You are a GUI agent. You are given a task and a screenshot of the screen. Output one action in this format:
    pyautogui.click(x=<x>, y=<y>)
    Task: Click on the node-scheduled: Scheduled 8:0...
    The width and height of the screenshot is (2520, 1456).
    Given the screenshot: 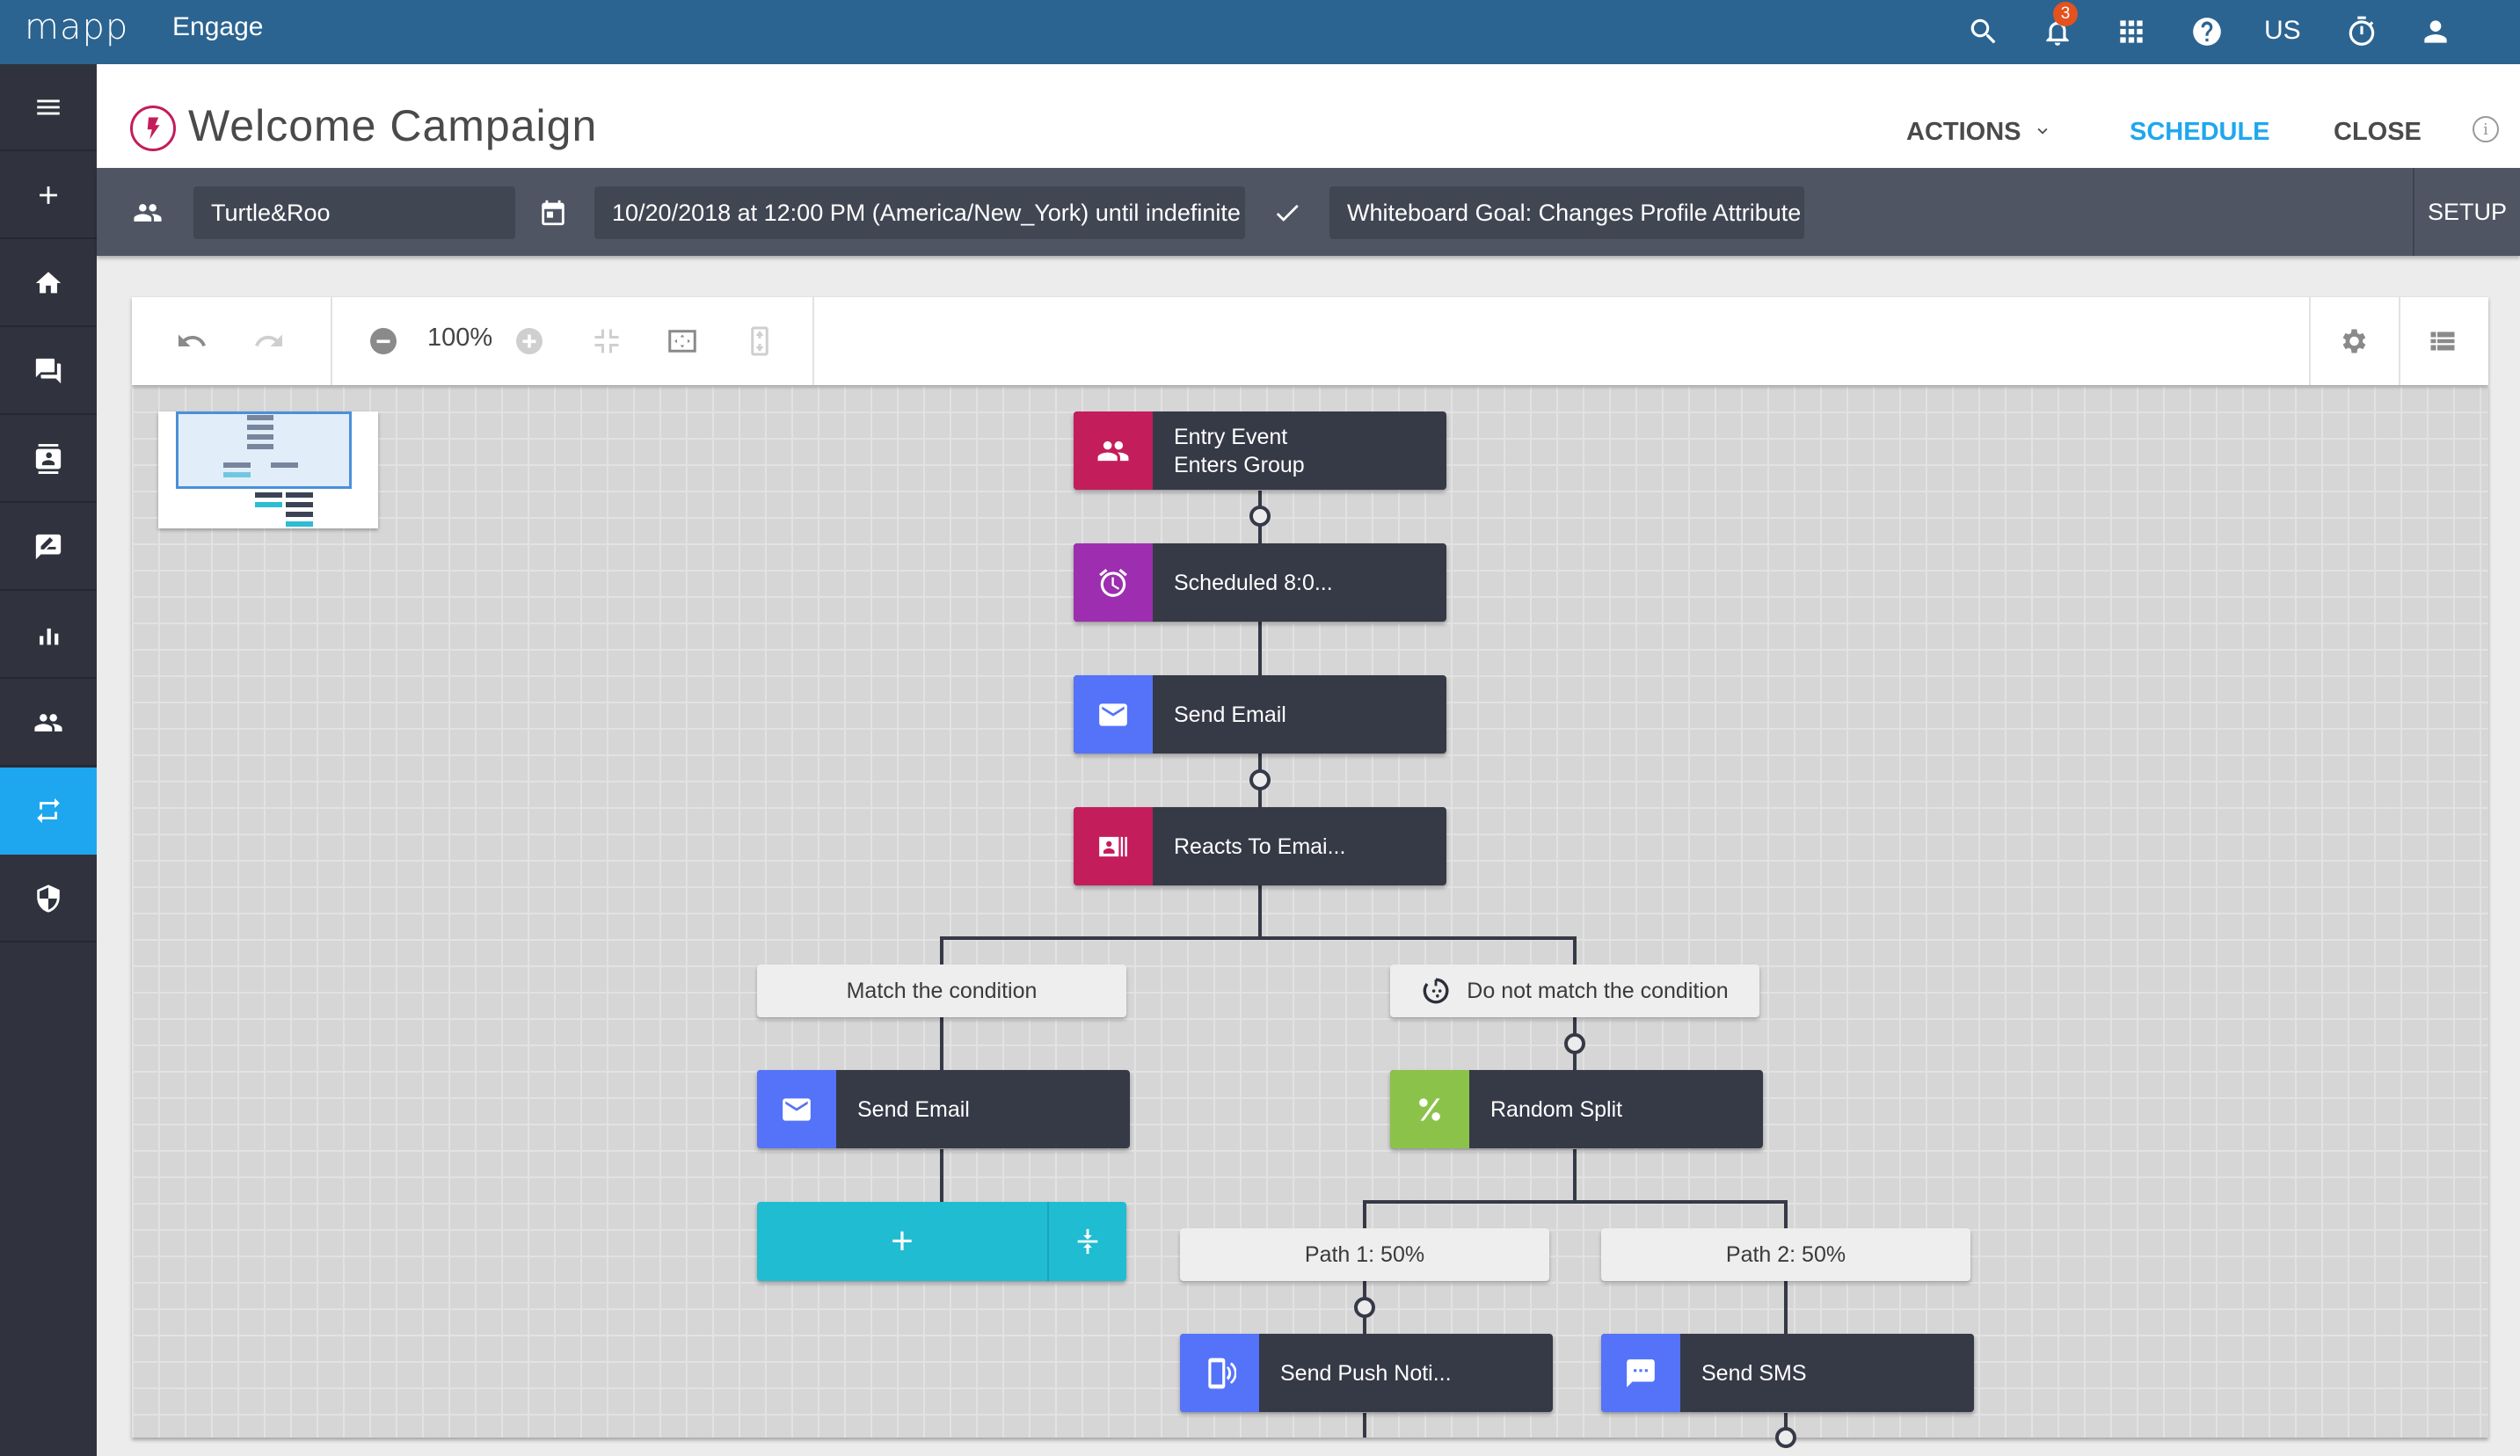 What is the action you would take?
    pyautogui.click(x=1260, y=582)
    